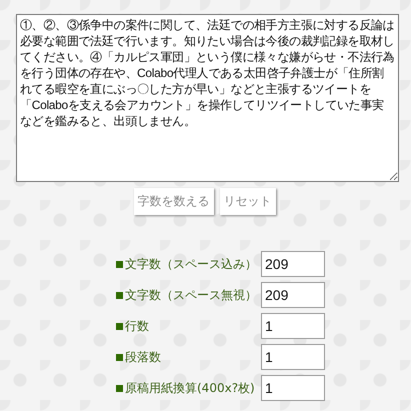  Describe the element at coordinates (190, 388) in the screenshot. I see `result-label: 原稿用紙換算(400x?枚)` at that location.